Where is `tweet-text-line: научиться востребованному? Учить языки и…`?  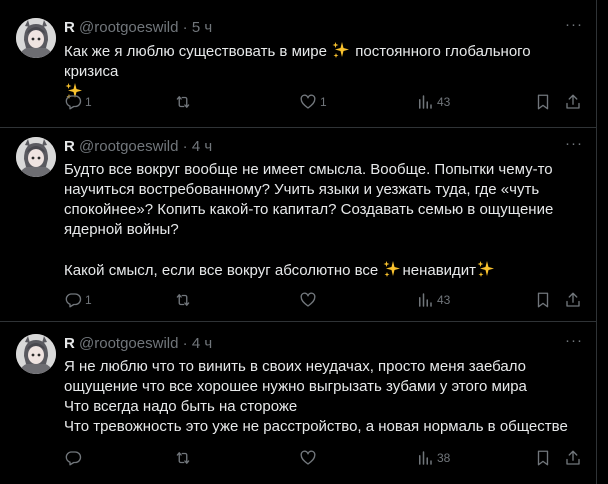 tweet-text-line: научиться востребованному? Учить языки и… is located at coordinates (324, 190).